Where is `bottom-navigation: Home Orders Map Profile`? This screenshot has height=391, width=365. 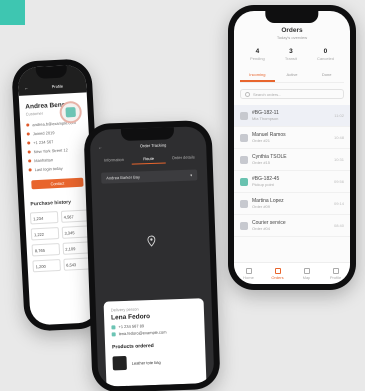 bottom-navigation: Home Orders Map Profile is located at coordinates (292, 273).